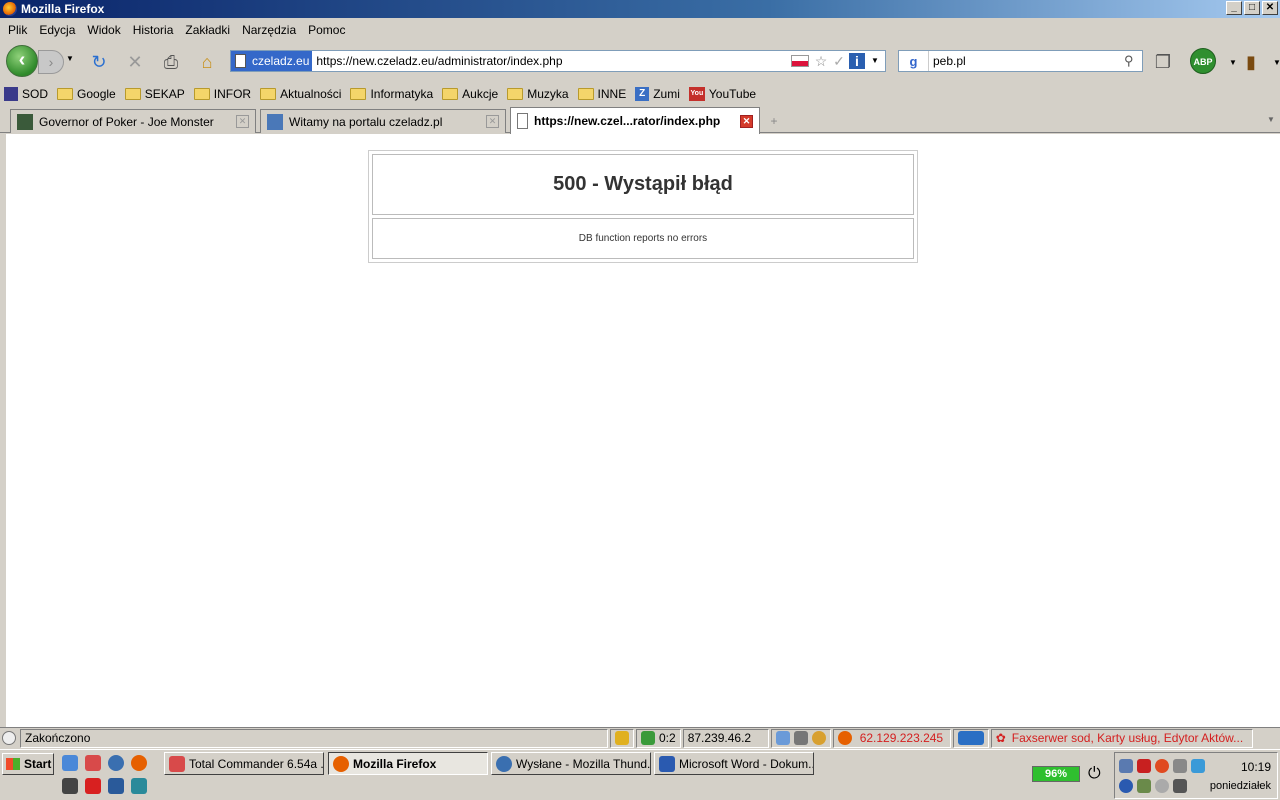  I want to click on search-input: peb.pl, so click(1026, 61).